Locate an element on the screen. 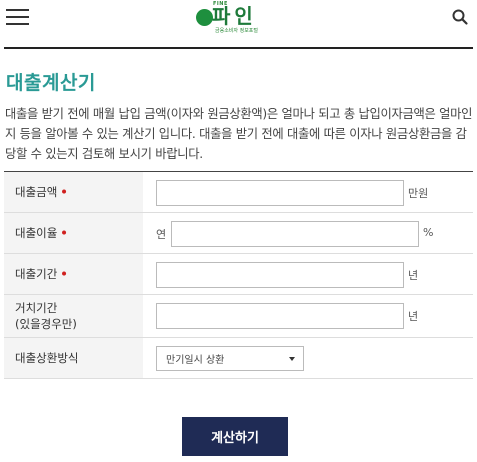 The height and width of the screenshot is (462, 477). logo-sub-text: 금융소비자 정보포털 is located at coordinates (236, 31).